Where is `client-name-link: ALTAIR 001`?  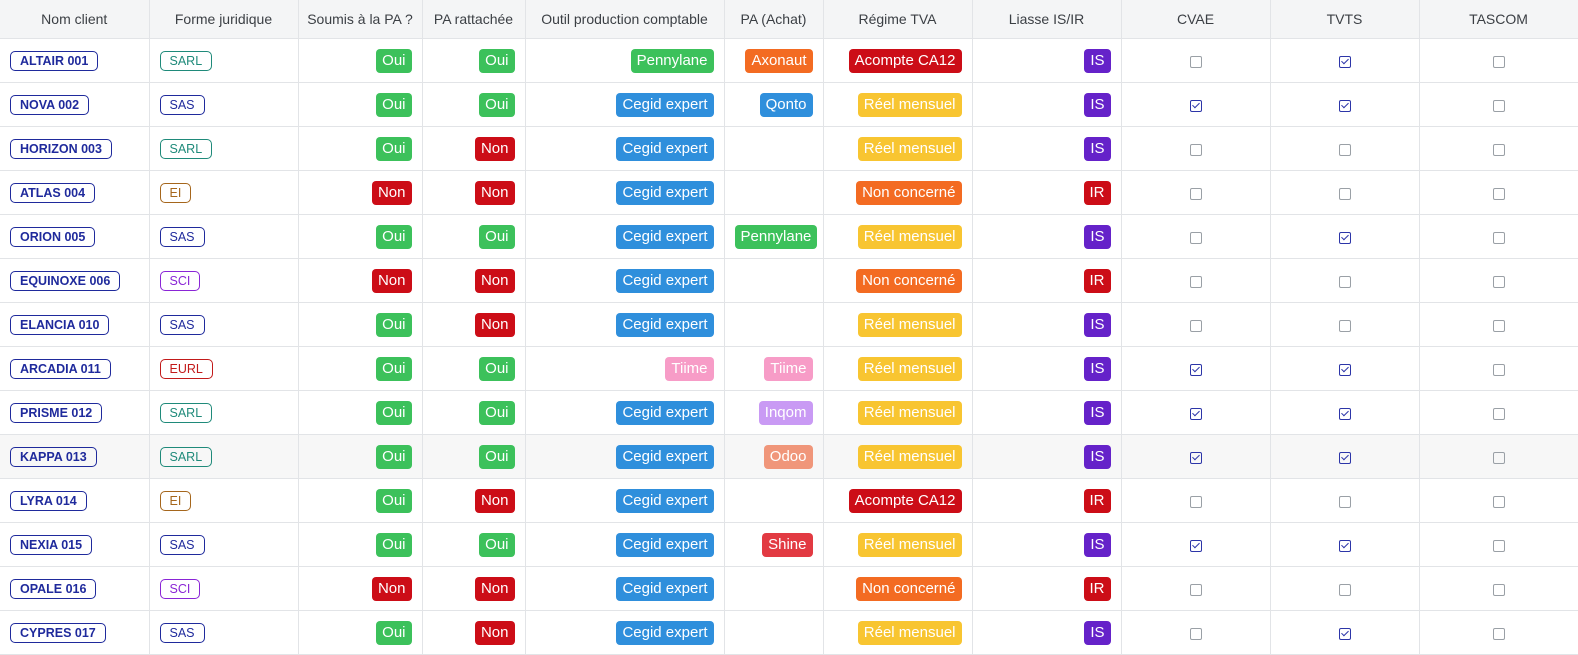
client-name-link: ALTAIR 001 is located at coordinates (54, 60).